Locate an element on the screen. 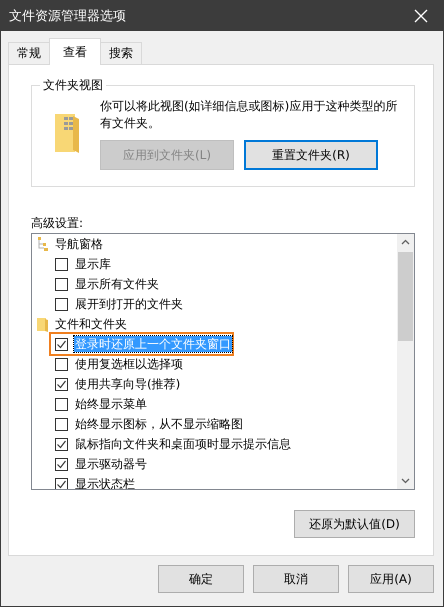 This screenshot has width=444, height=607. button: 重置文件夹(R) is located at coordinates (311, 155).